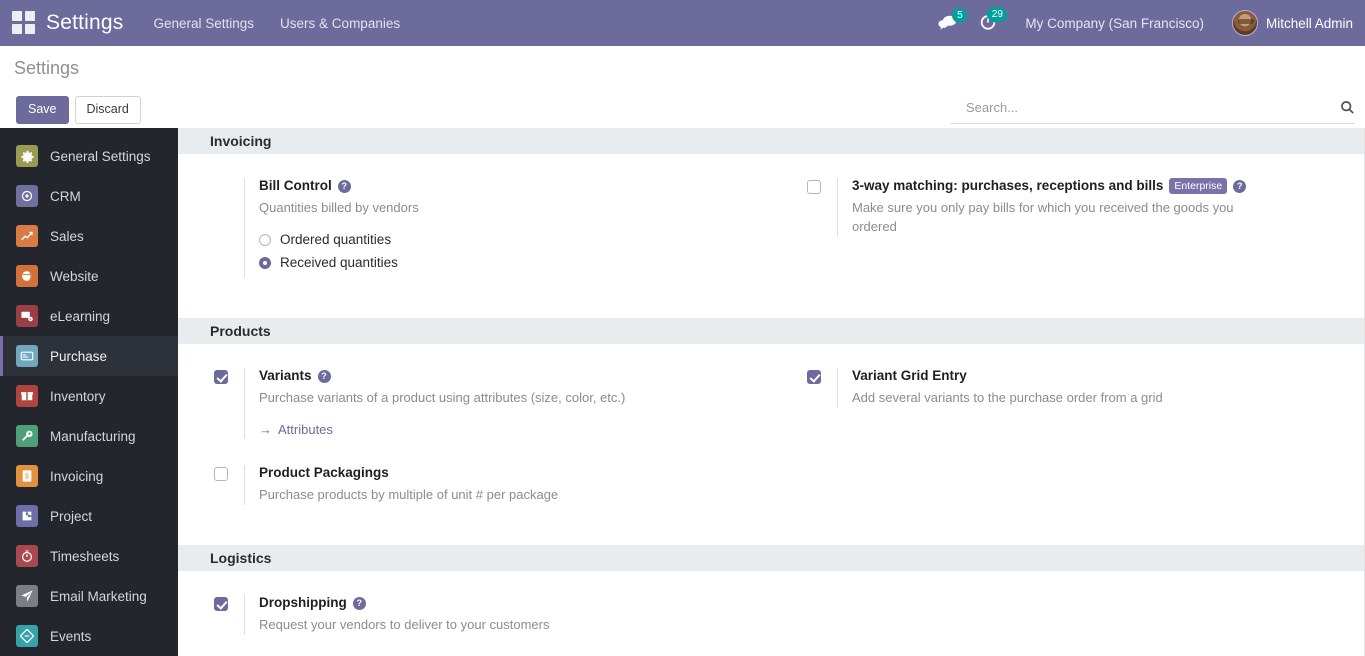 This screenshot has height=656, width=1365. I want to click on sidebar-item-timesheets: Timesheets, so click(89, 556).